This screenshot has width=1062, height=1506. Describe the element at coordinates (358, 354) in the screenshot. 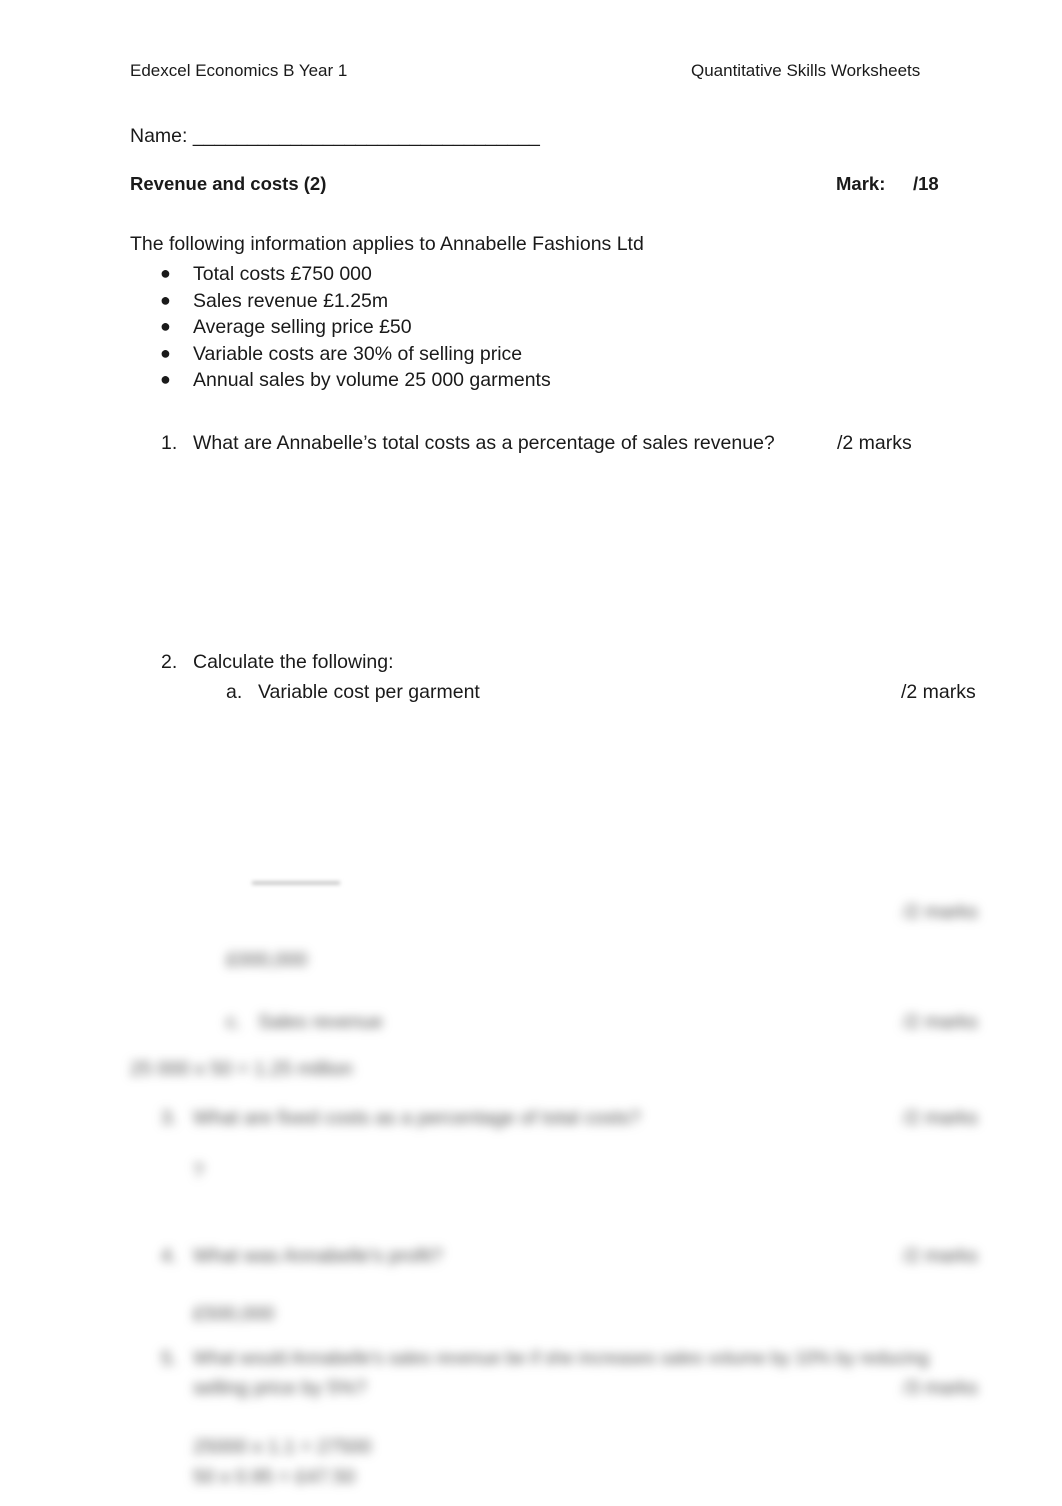

I see `list-item: Variable costs are 30% of selling price` at that location.